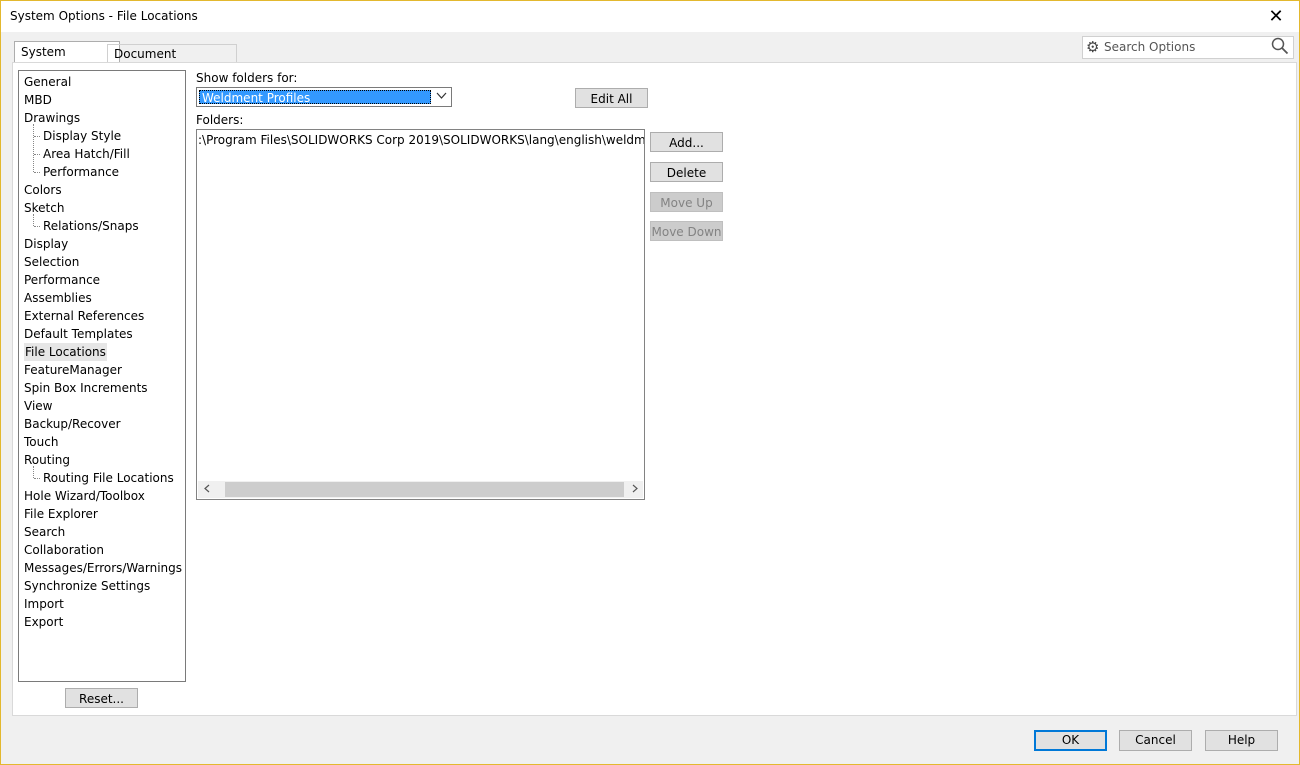 The image size is (1300, 765). I want to click on tree-item: FeatureManager, so click(73, 370).